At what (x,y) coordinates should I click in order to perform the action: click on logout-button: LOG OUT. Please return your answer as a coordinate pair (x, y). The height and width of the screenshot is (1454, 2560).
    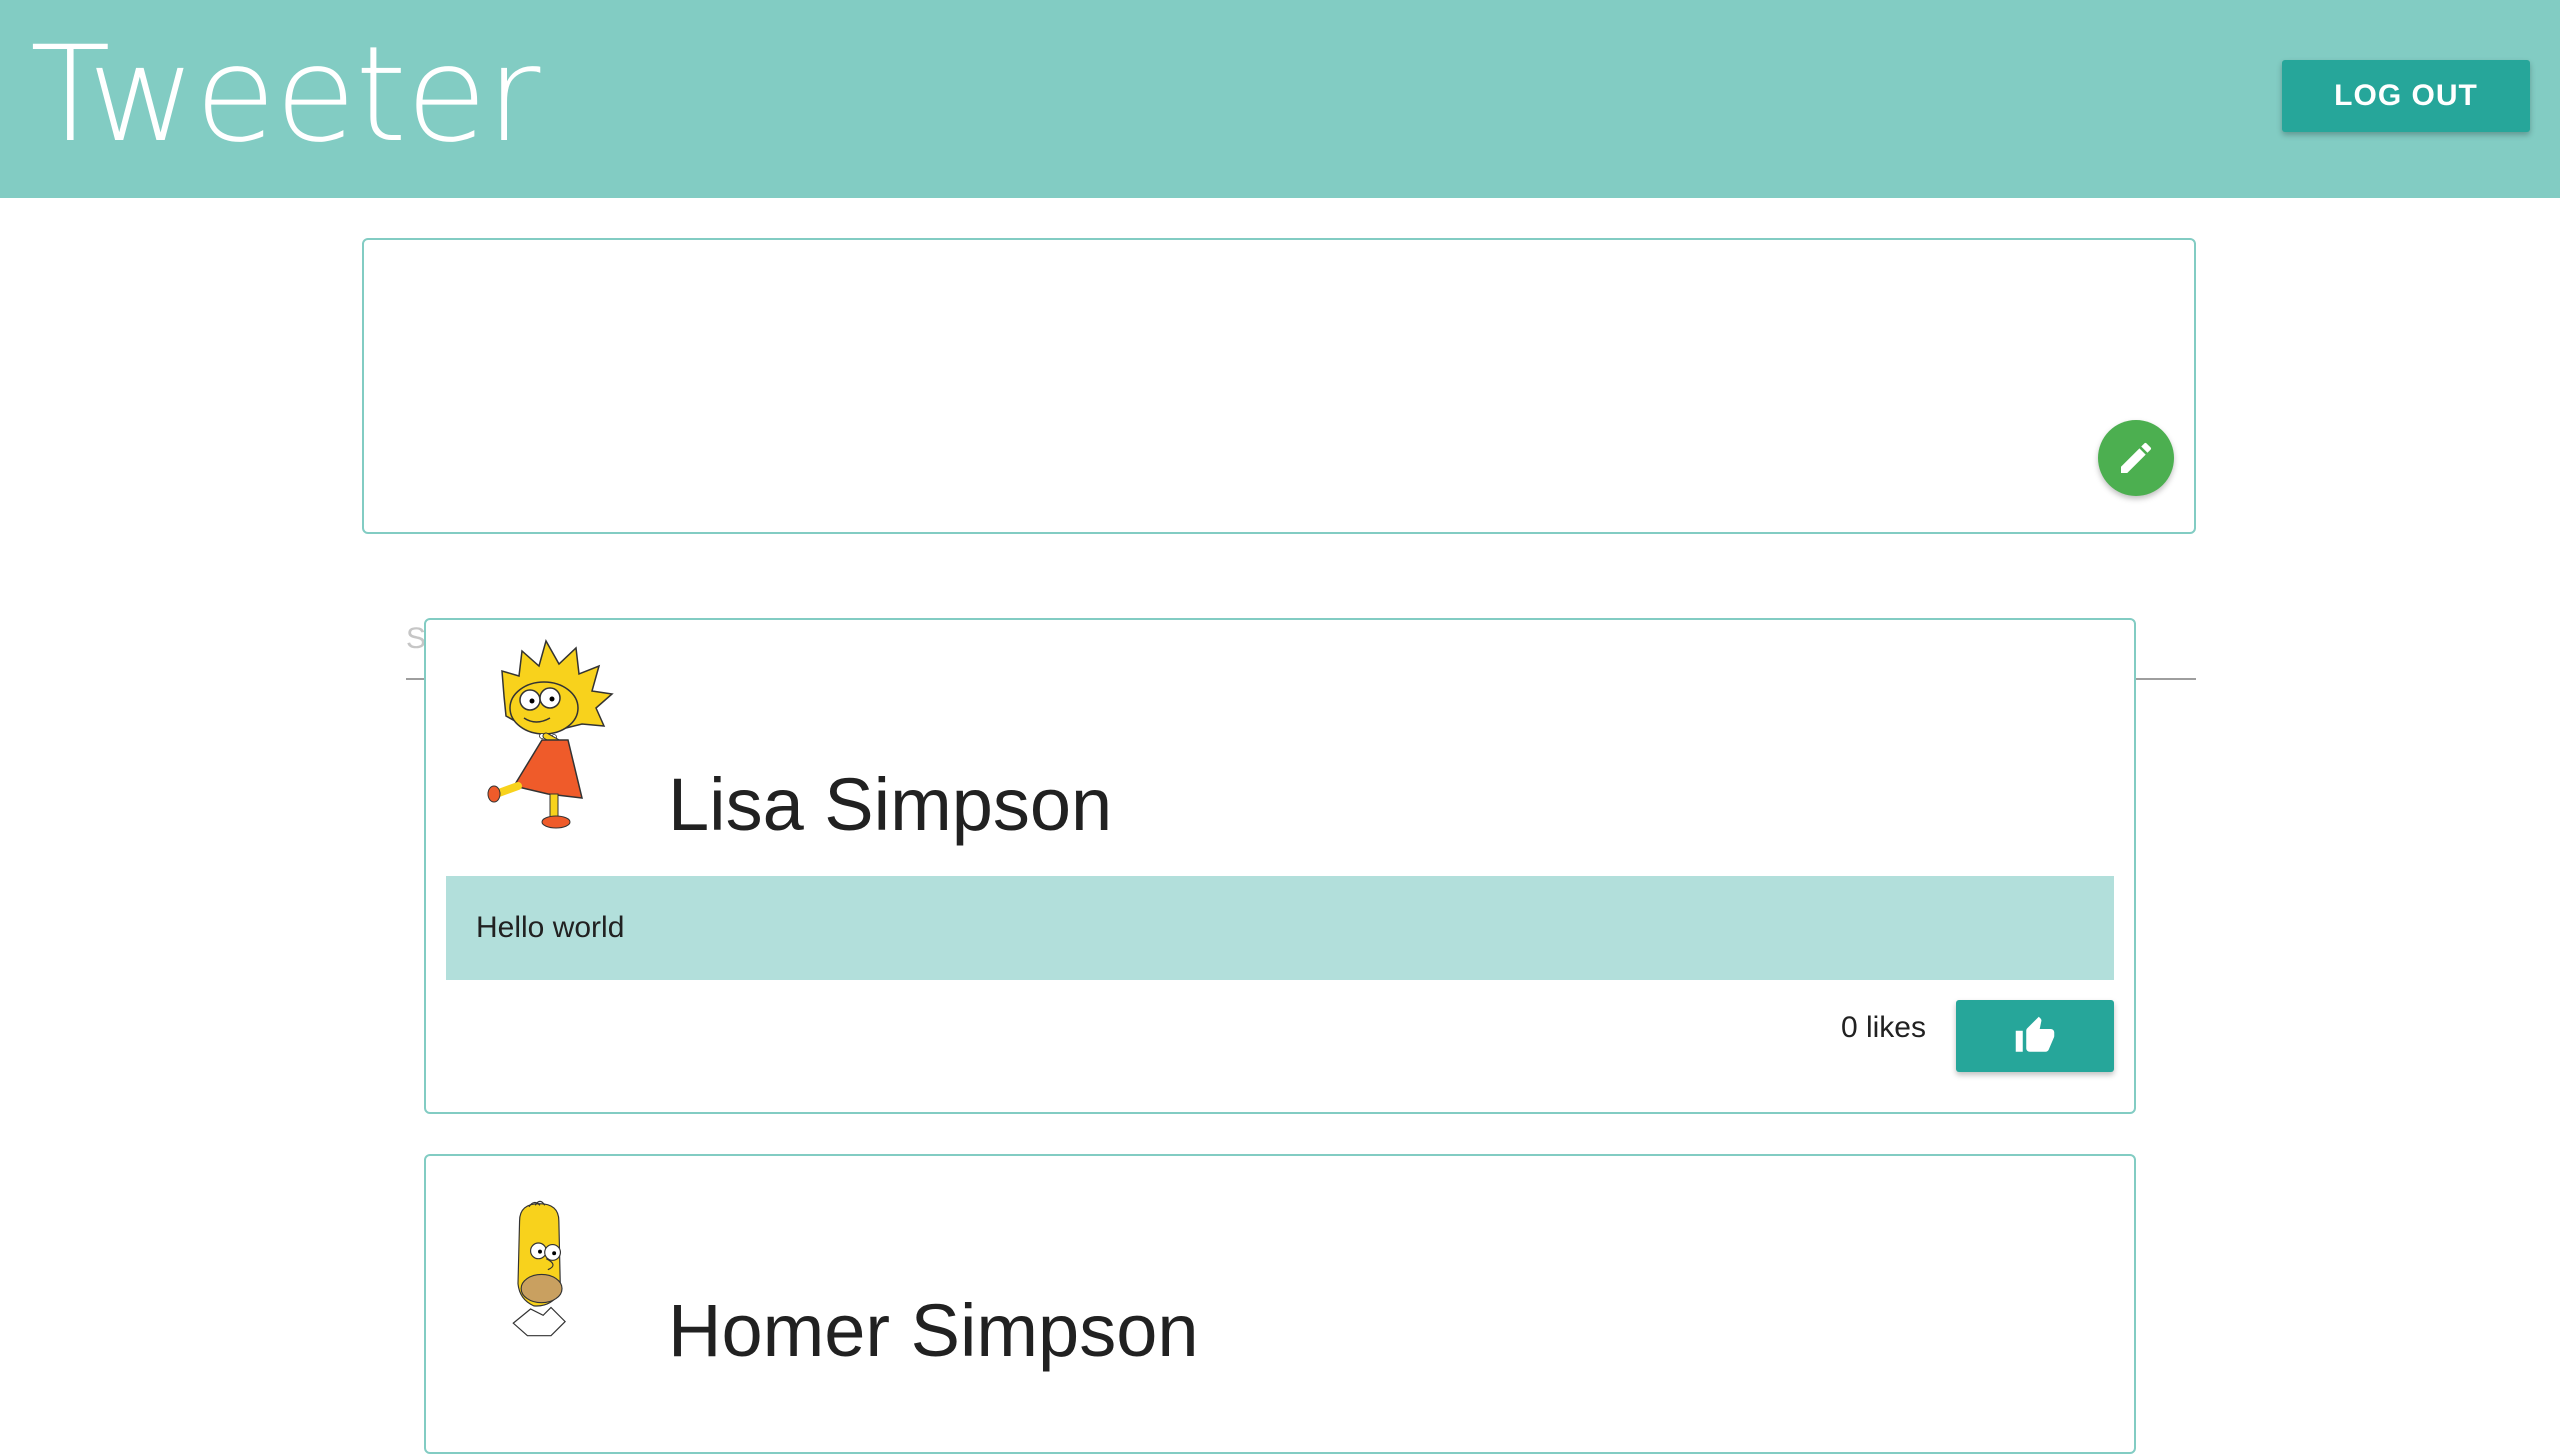
    Looking at the image, I should click on (2406, 96).